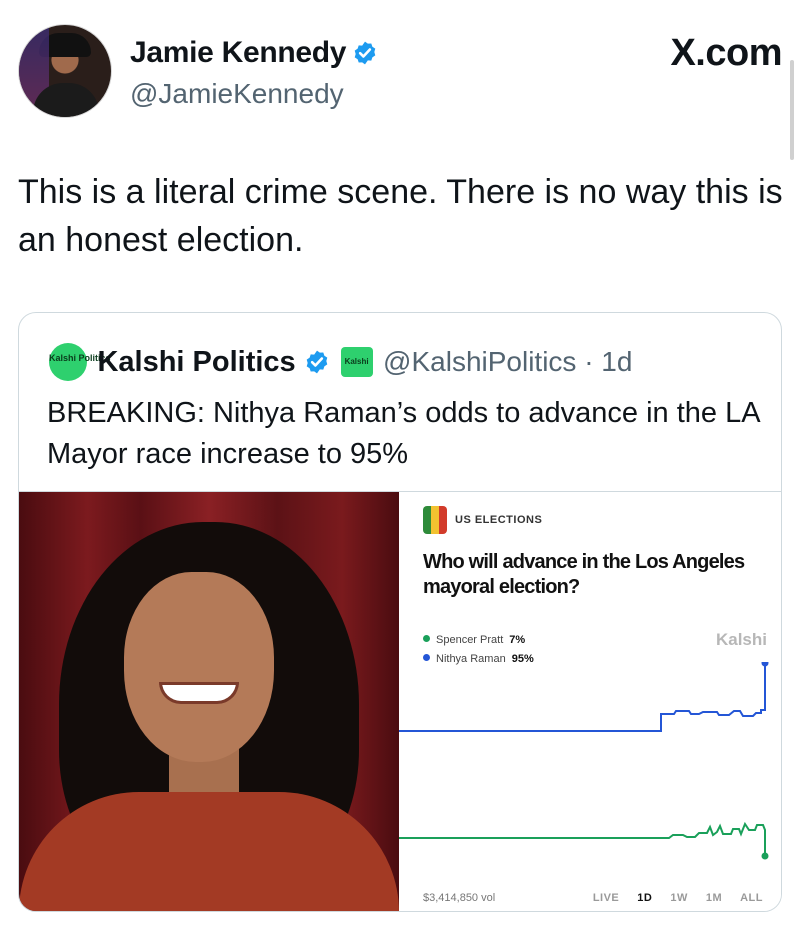 The width and height of the screenshot is (800, 932). Describe the element at coordinates (459, 898) in the screenshot. I see `trade-volume: $3,414,850 vol` at that location.